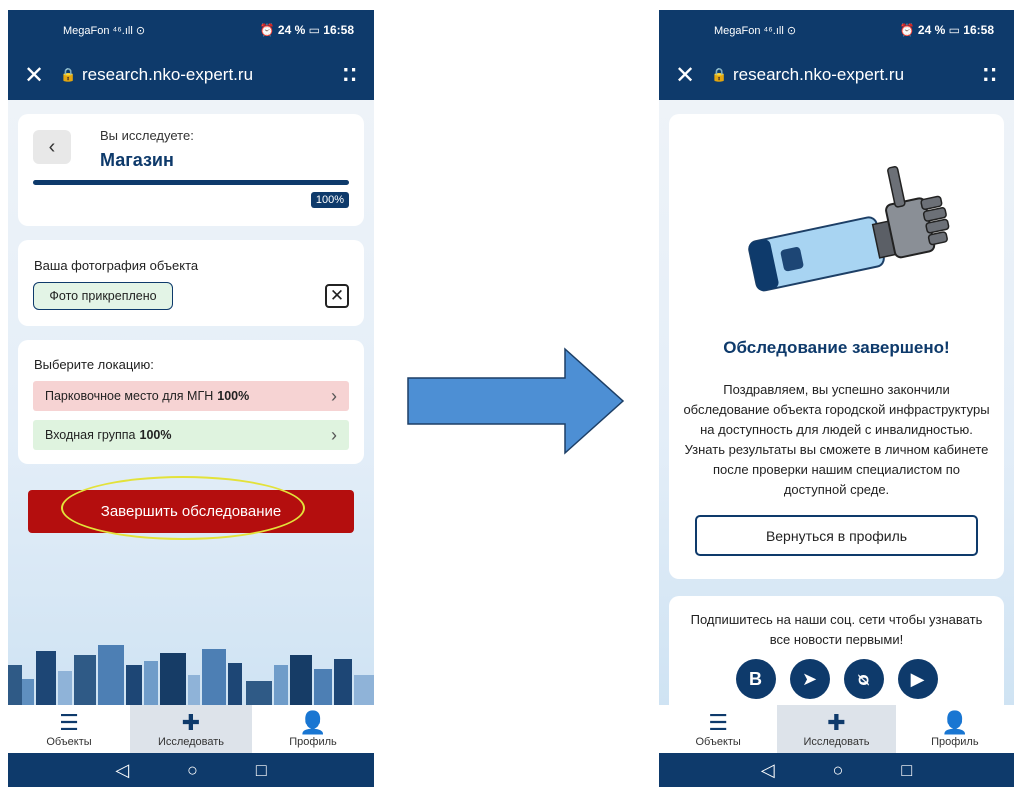 This screenshot has height=787, width=1014. I want to click on telegram-icon: ➤, so click(809, 679).